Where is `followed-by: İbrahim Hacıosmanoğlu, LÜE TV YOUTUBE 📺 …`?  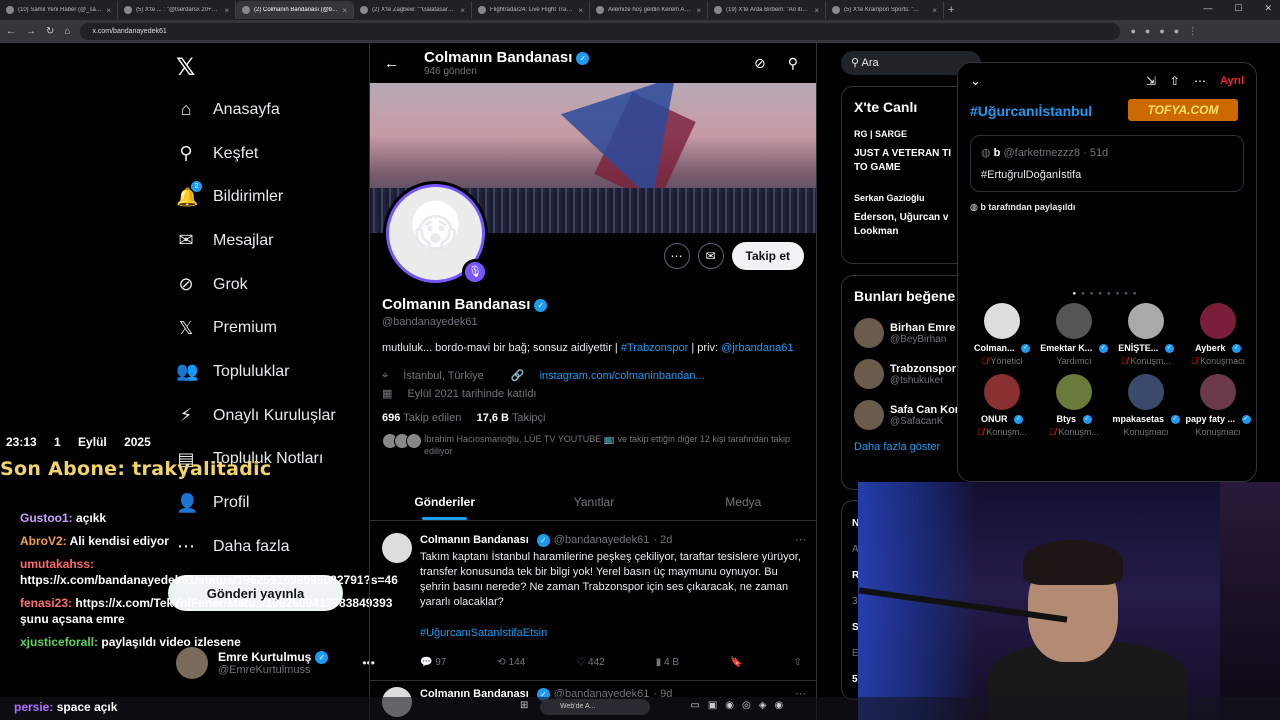
followed-by: İbrahim Hacıosmanoğlu, LÜE TV YOUTUBE 📺 … is located at coordinates (597, 445).